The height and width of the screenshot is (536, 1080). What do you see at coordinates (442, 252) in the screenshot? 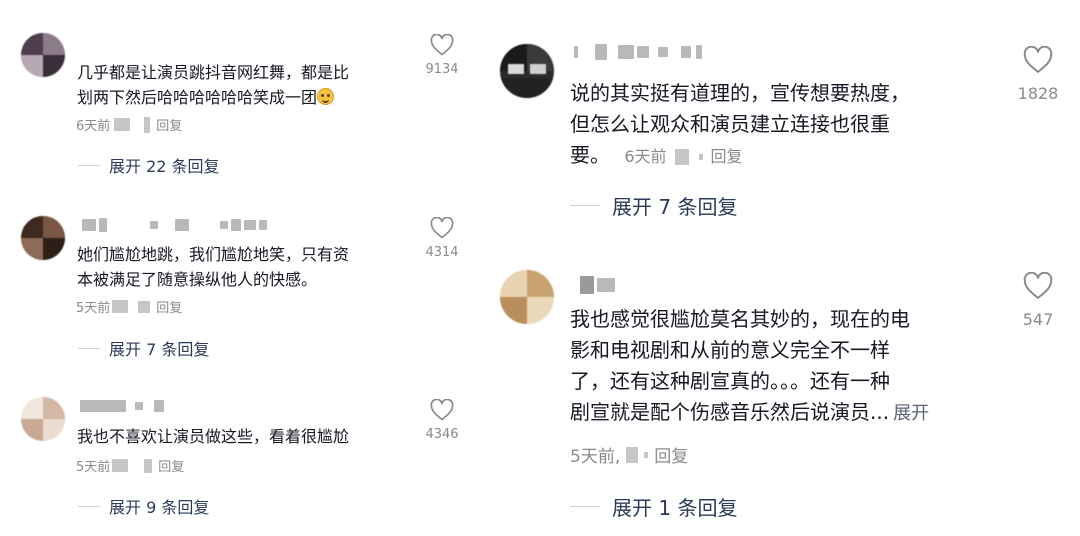
I see `like-count: 4314` at bounding box center [442, 252].